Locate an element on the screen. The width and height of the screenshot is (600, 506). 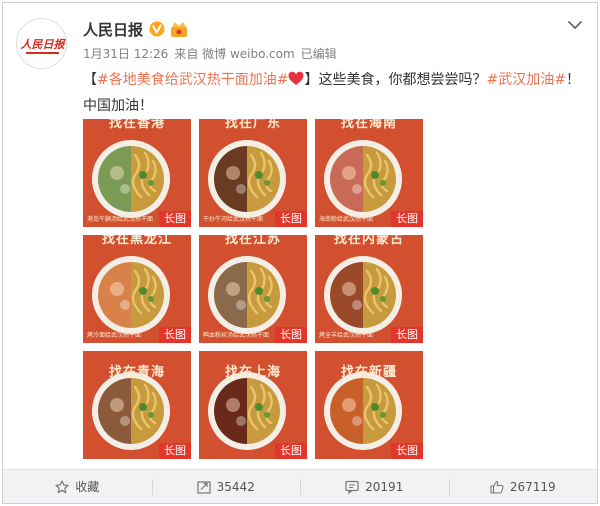
image-tile: 找在海南海南粉给武汉热干面 长图 is located at coordinates (369, 173).